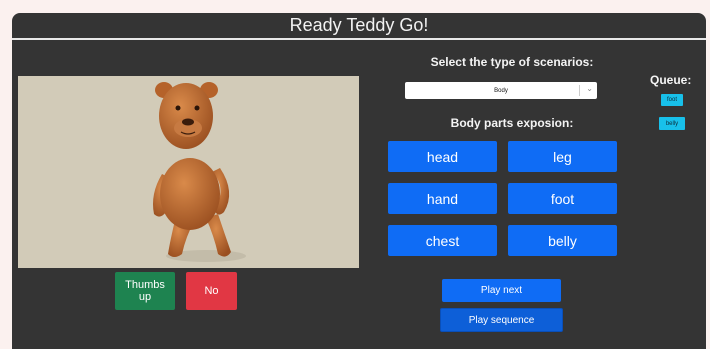  Describe the element at coordinates (211, 291) in the screenshot. I see `no-button: No` at that location.